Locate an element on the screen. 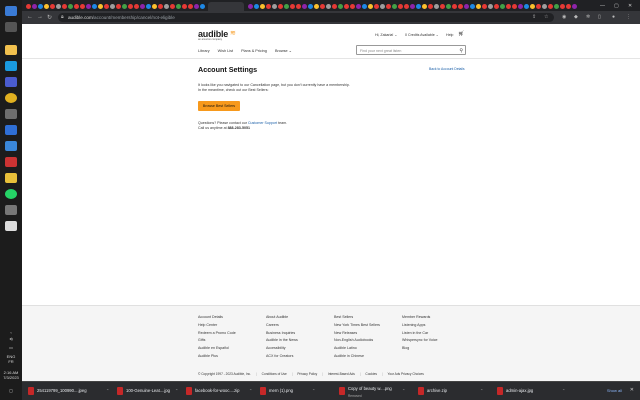  volume-icon: ◂) is located at coordinates (11, 338).